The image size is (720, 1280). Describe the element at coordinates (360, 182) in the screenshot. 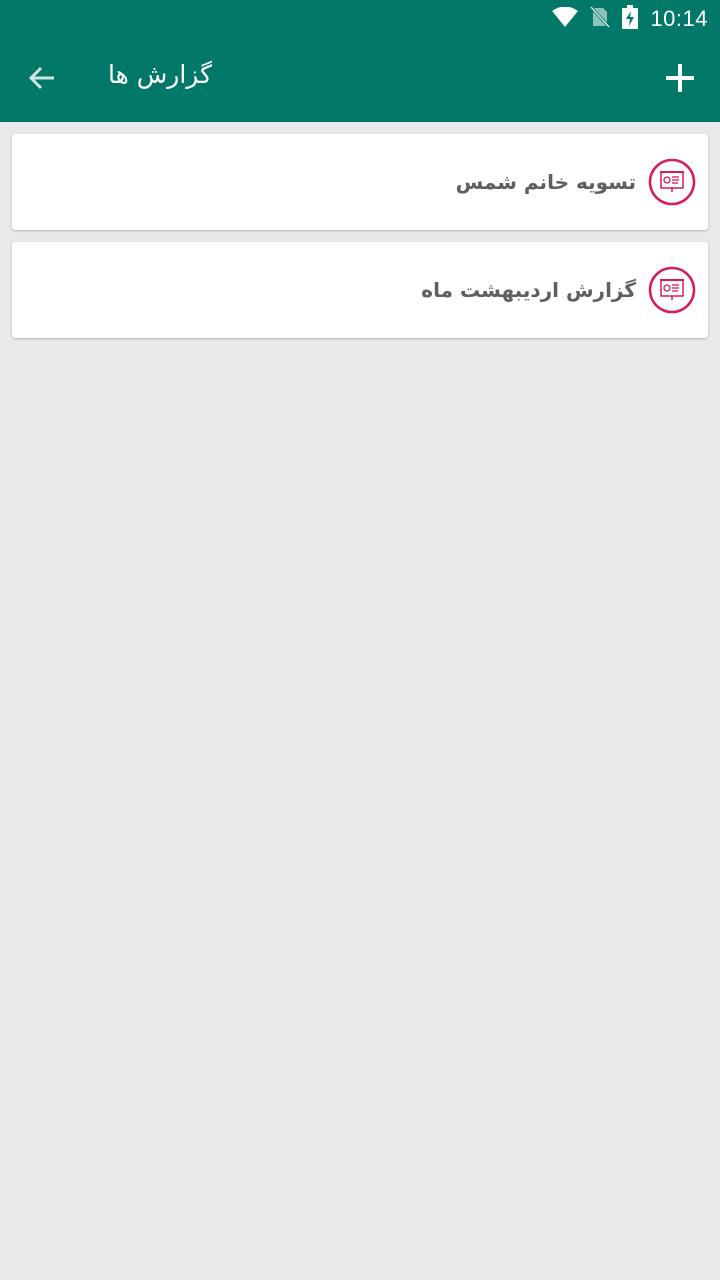

I see `report-item: تسویه خانم شمس` at that location.